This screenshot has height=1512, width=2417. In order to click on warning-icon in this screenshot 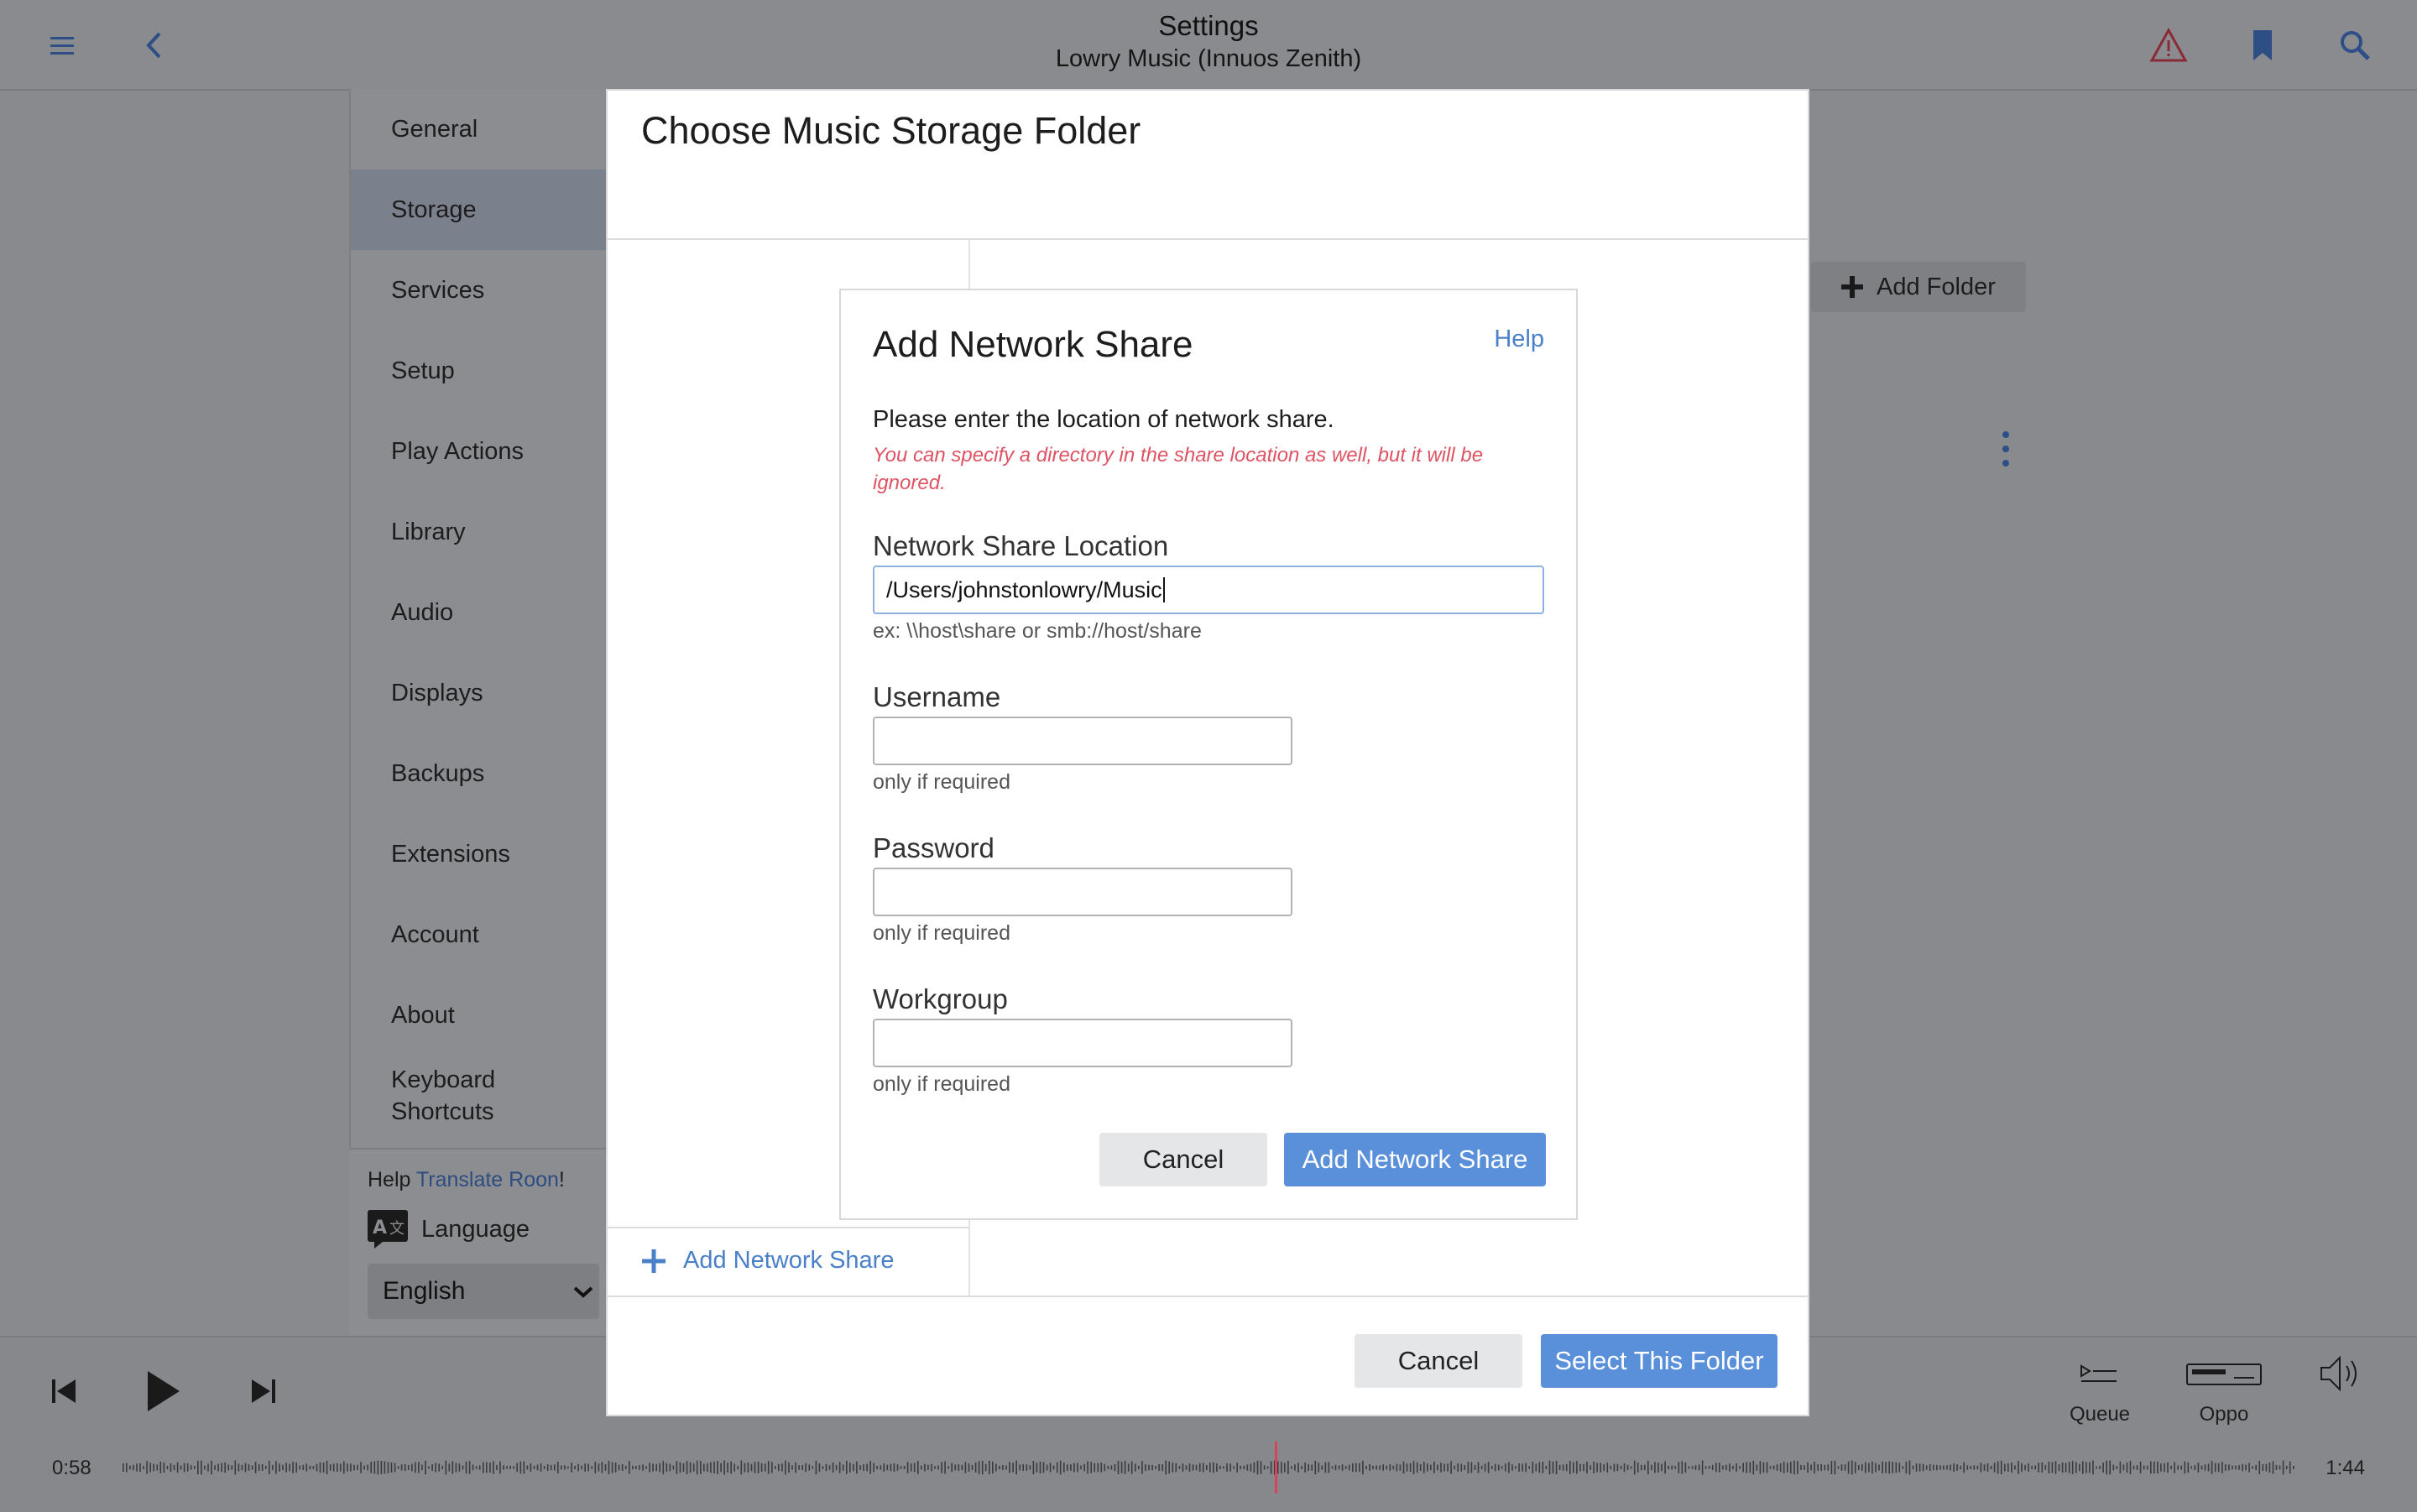, I will do `click(2168, 45)`.